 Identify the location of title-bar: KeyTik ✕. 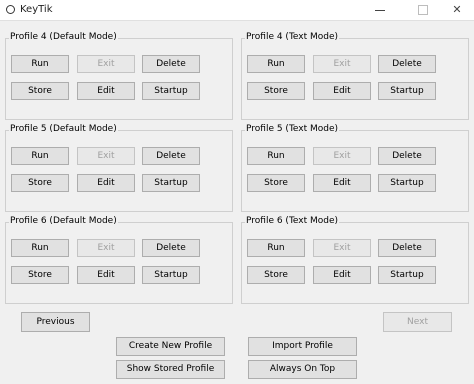
(237, 10).